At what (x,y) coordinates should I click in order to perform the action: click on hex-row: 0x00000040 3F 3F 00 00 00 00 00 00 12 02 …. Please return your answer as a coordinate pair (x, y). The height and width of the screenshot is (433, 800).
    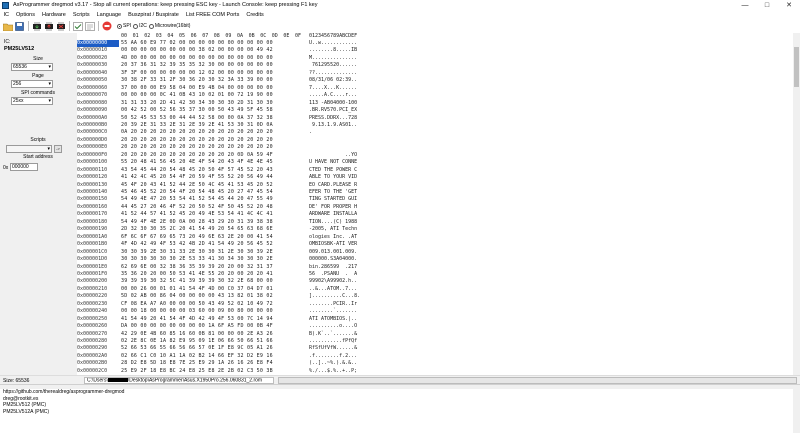
    Looking at the image, I should click on (438, 73).